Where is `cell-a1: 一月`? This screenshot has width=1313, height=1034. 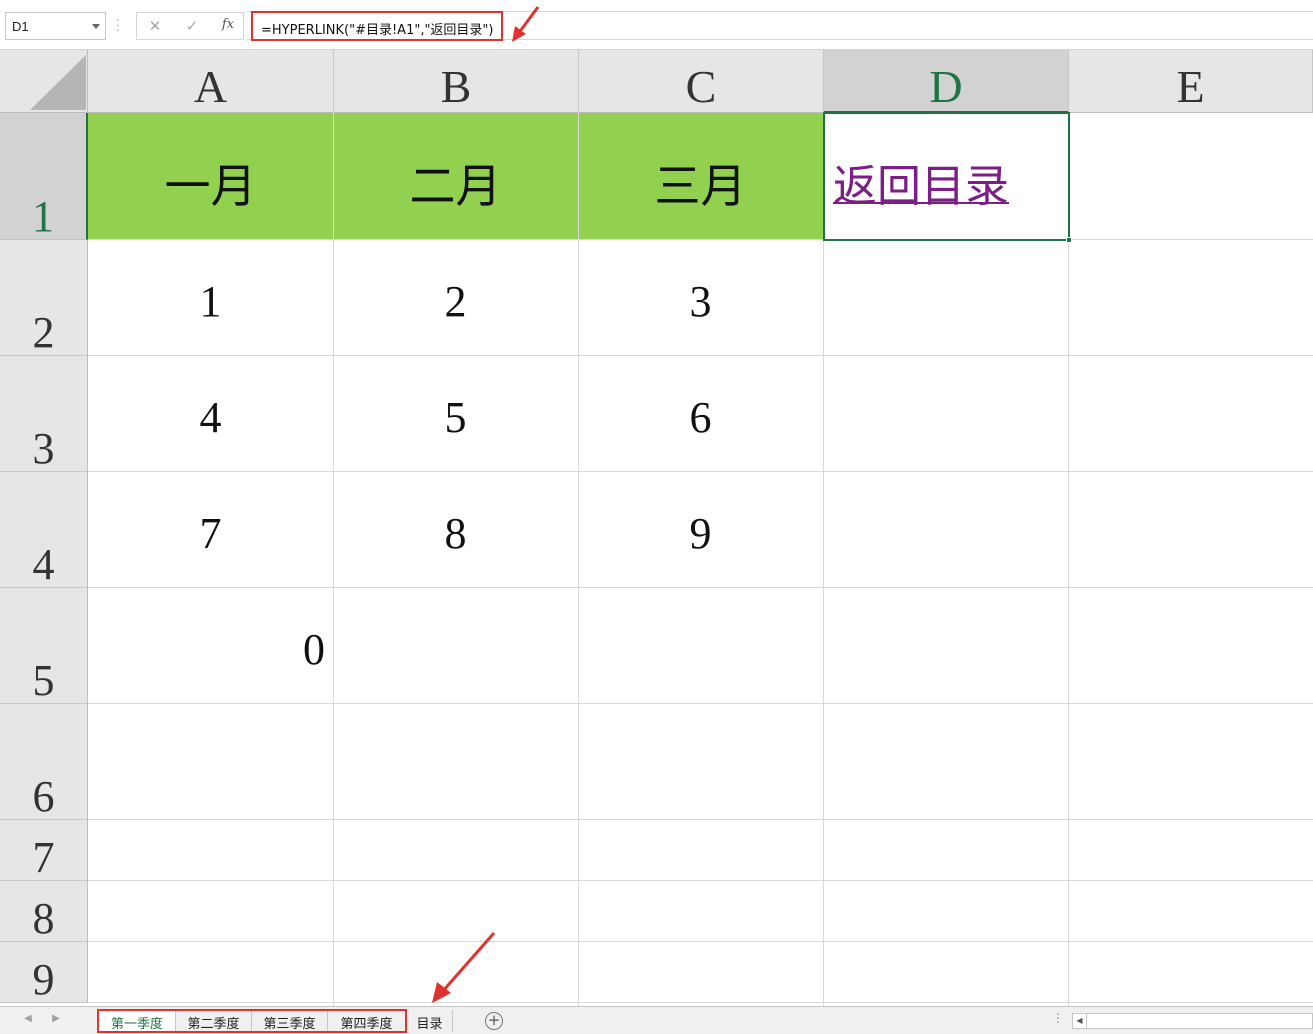
cell-a1: 一月 is located at coordinates (210, 183).